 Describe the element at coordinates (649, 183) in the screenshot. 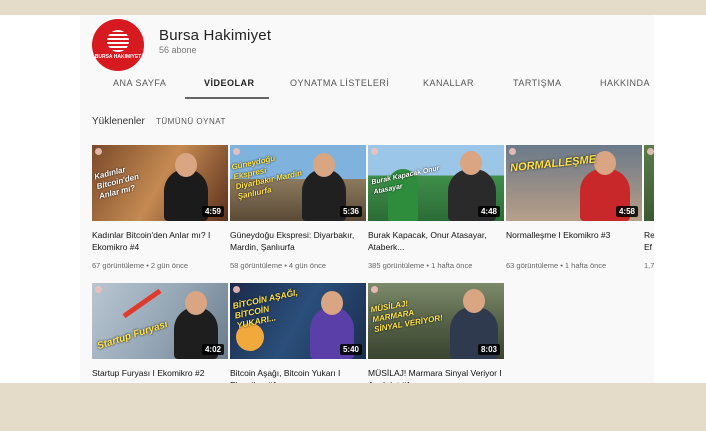

I see `video-thumbnail` at that location.